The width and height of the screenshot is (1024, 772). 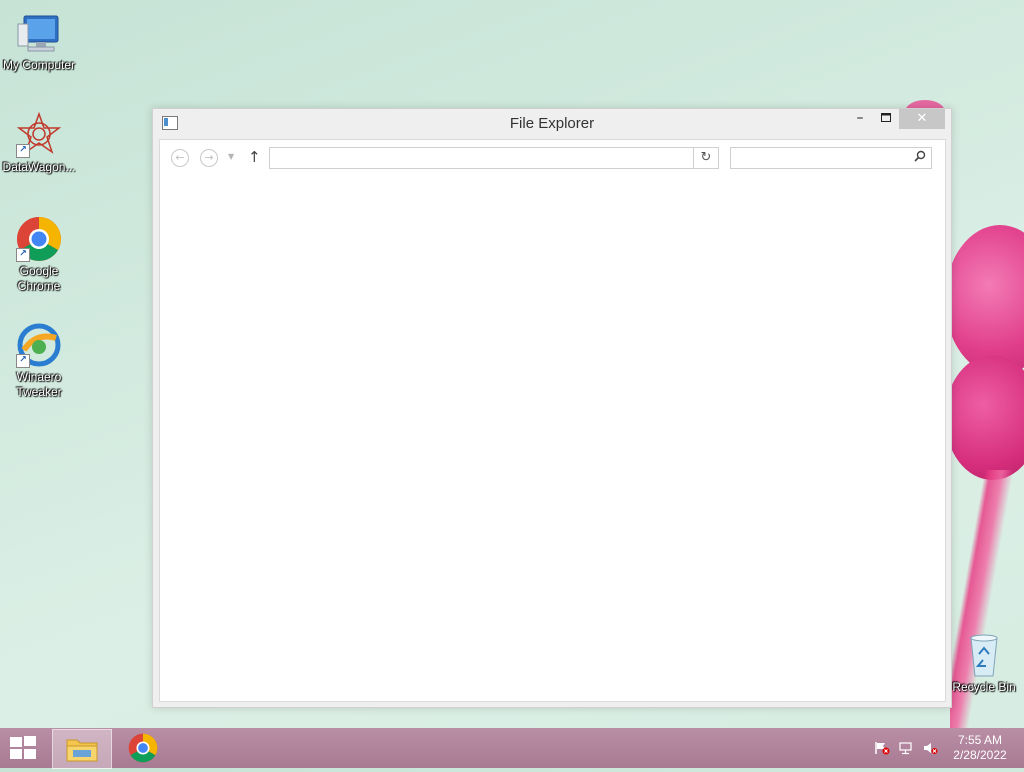 I want to click on maximize-icon, so click(x=886, y=117).